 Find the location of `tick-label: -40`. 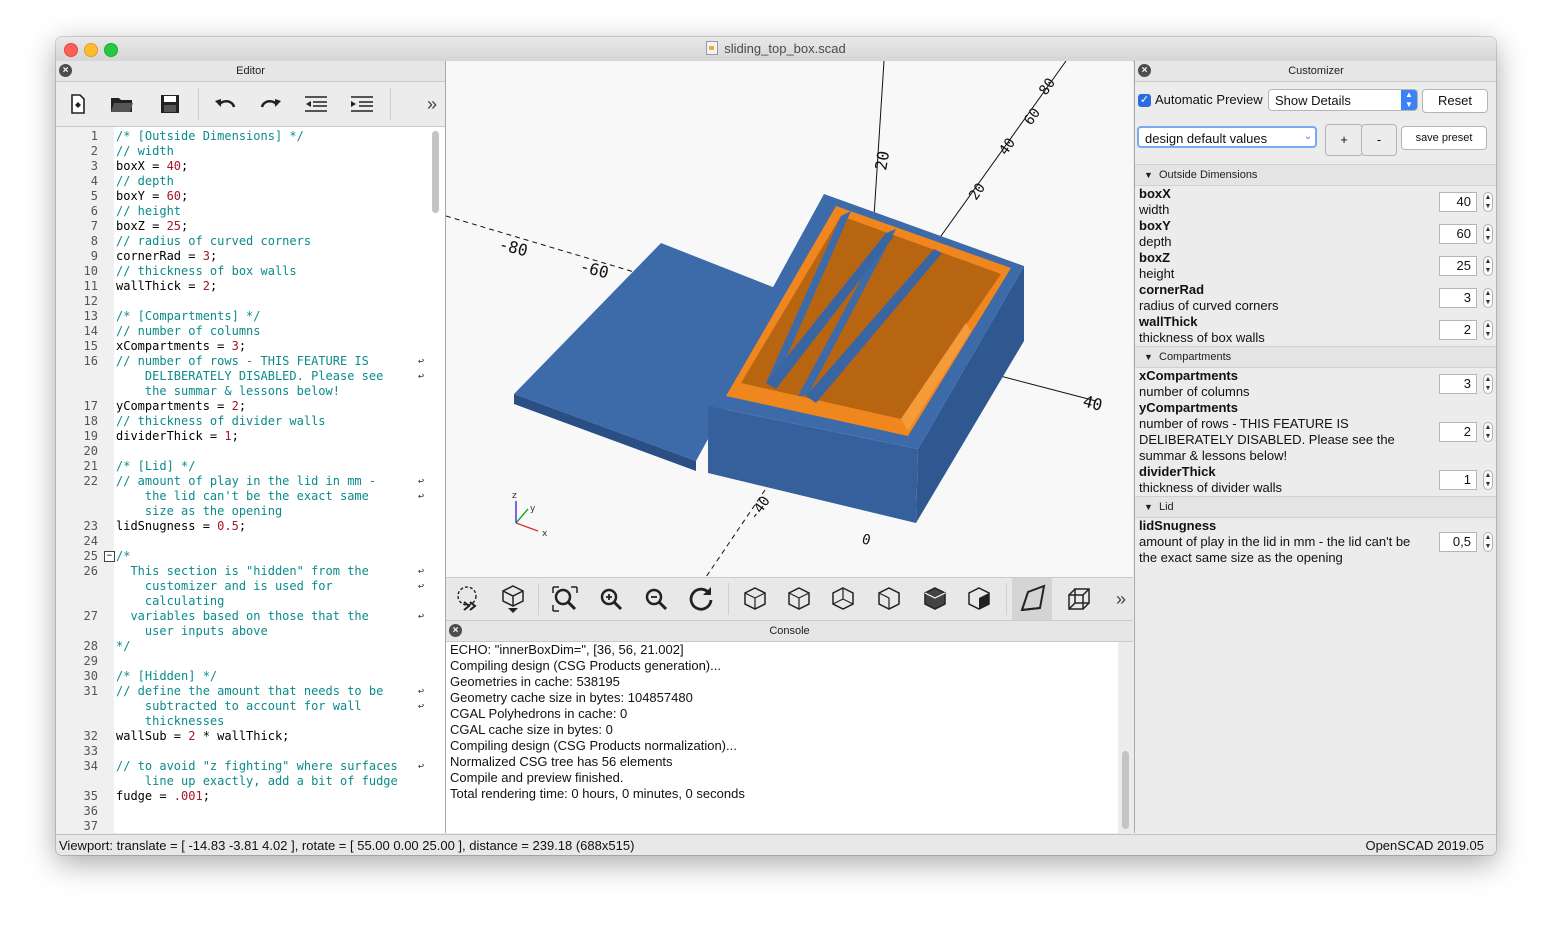

tick-label: -40 is located at coordinates (760, 508).